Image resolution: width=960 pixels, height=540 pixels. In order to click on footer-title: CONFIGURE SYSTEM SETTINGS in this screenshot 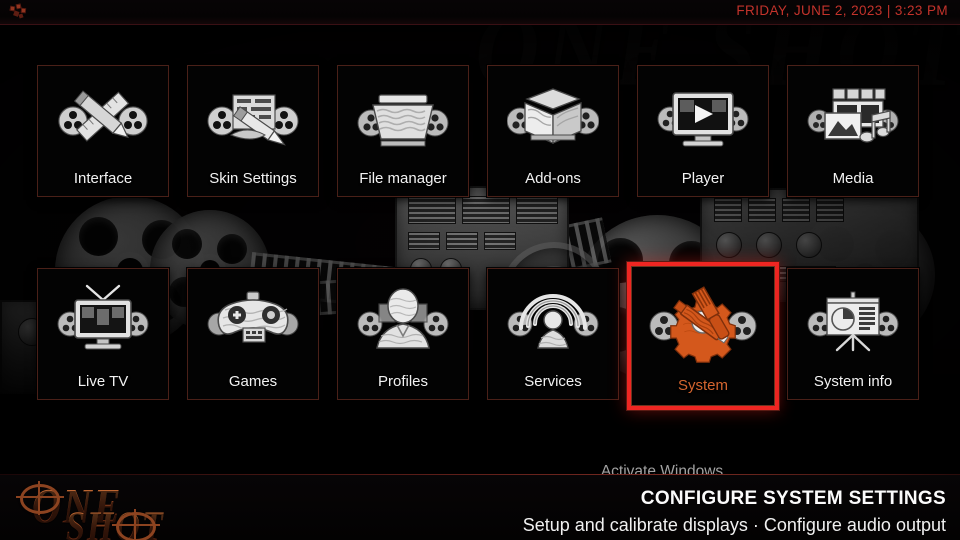, I will do `click(793, 498)`.